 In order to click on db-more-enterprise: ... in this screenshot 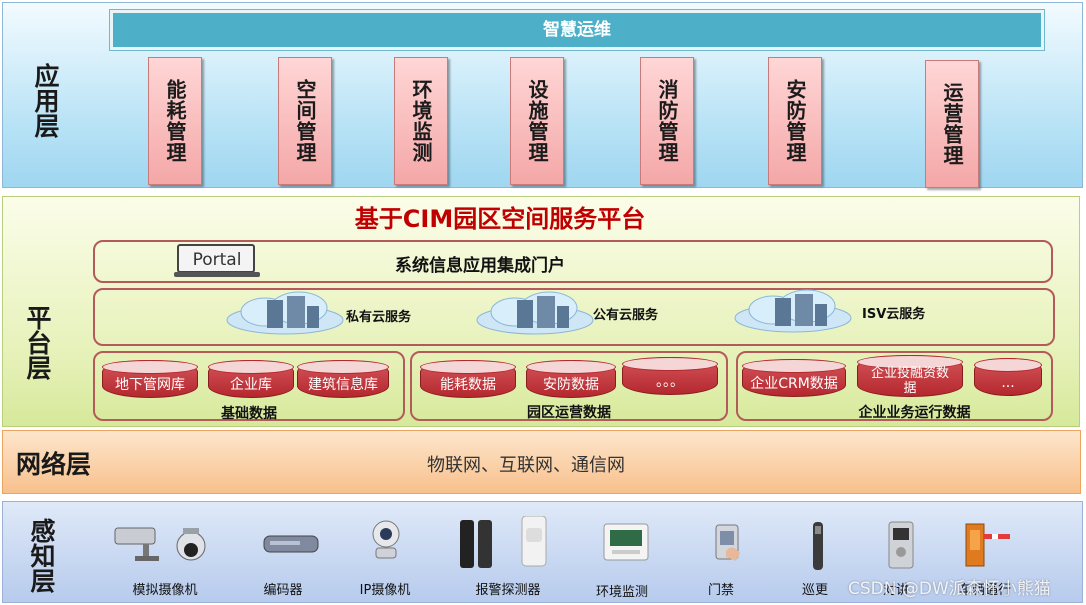, I will do `click(1008, 377)`.